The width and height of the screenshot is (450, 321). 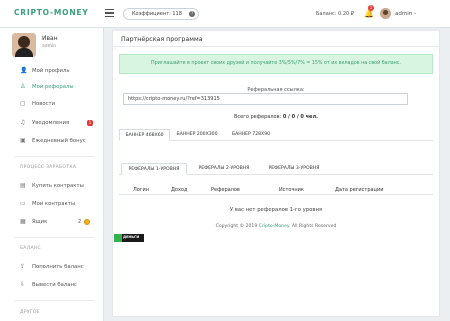 What do you see at coordinates (359, 190) in the screenshot?
I see `column-registration-date: Дата регистрации` at bounding box center [359, 190].